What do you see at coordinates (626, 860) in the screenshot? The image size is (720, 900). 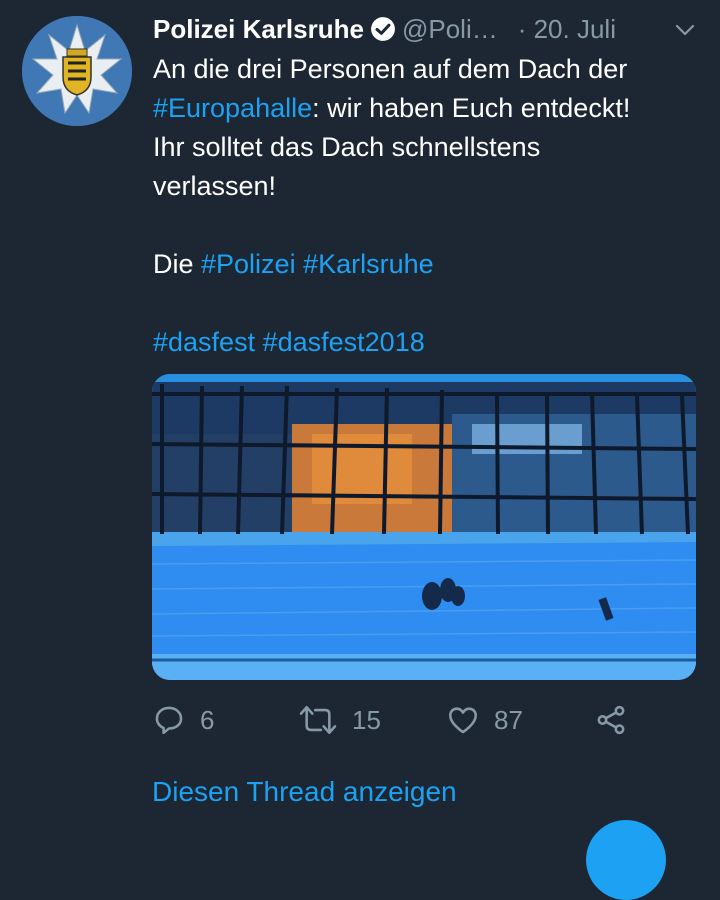 I see `compose-tweet-button` at bounding box center [626, 860].